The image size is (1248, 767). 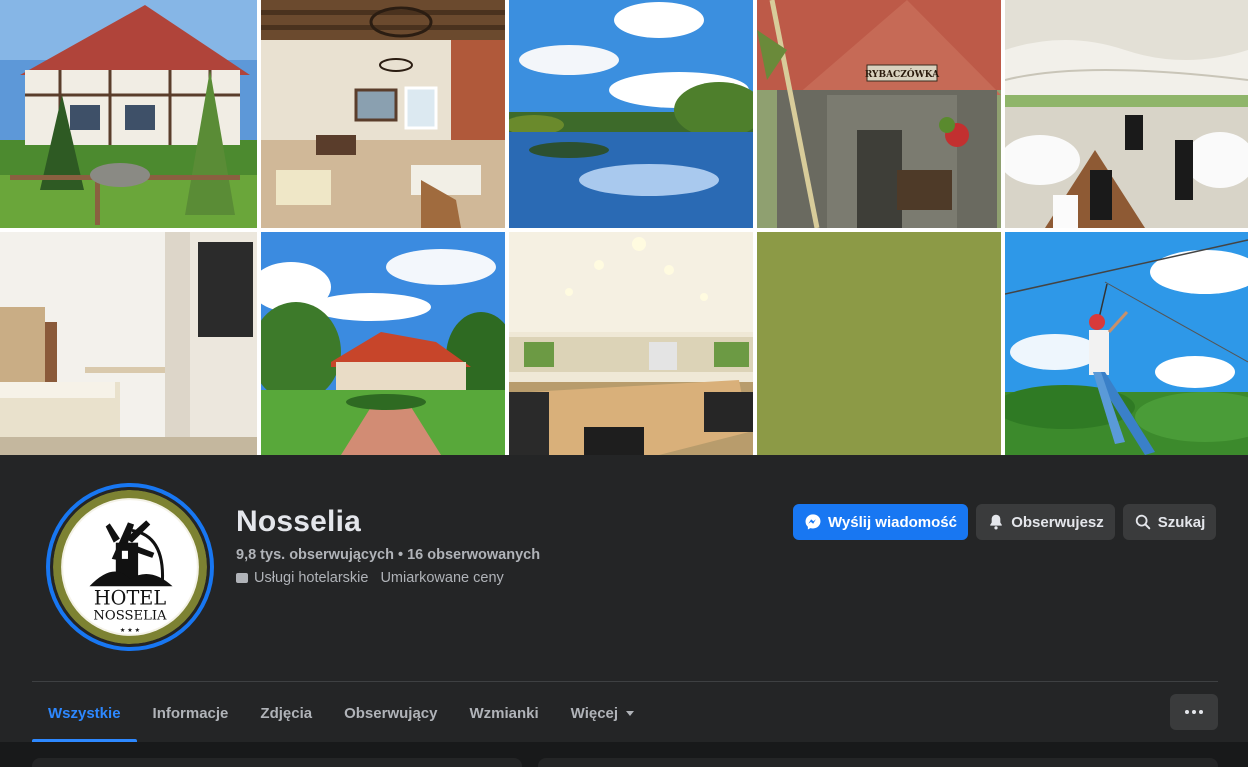 I want to click on search-button: Szukaj, so click(x=1169, y=522).